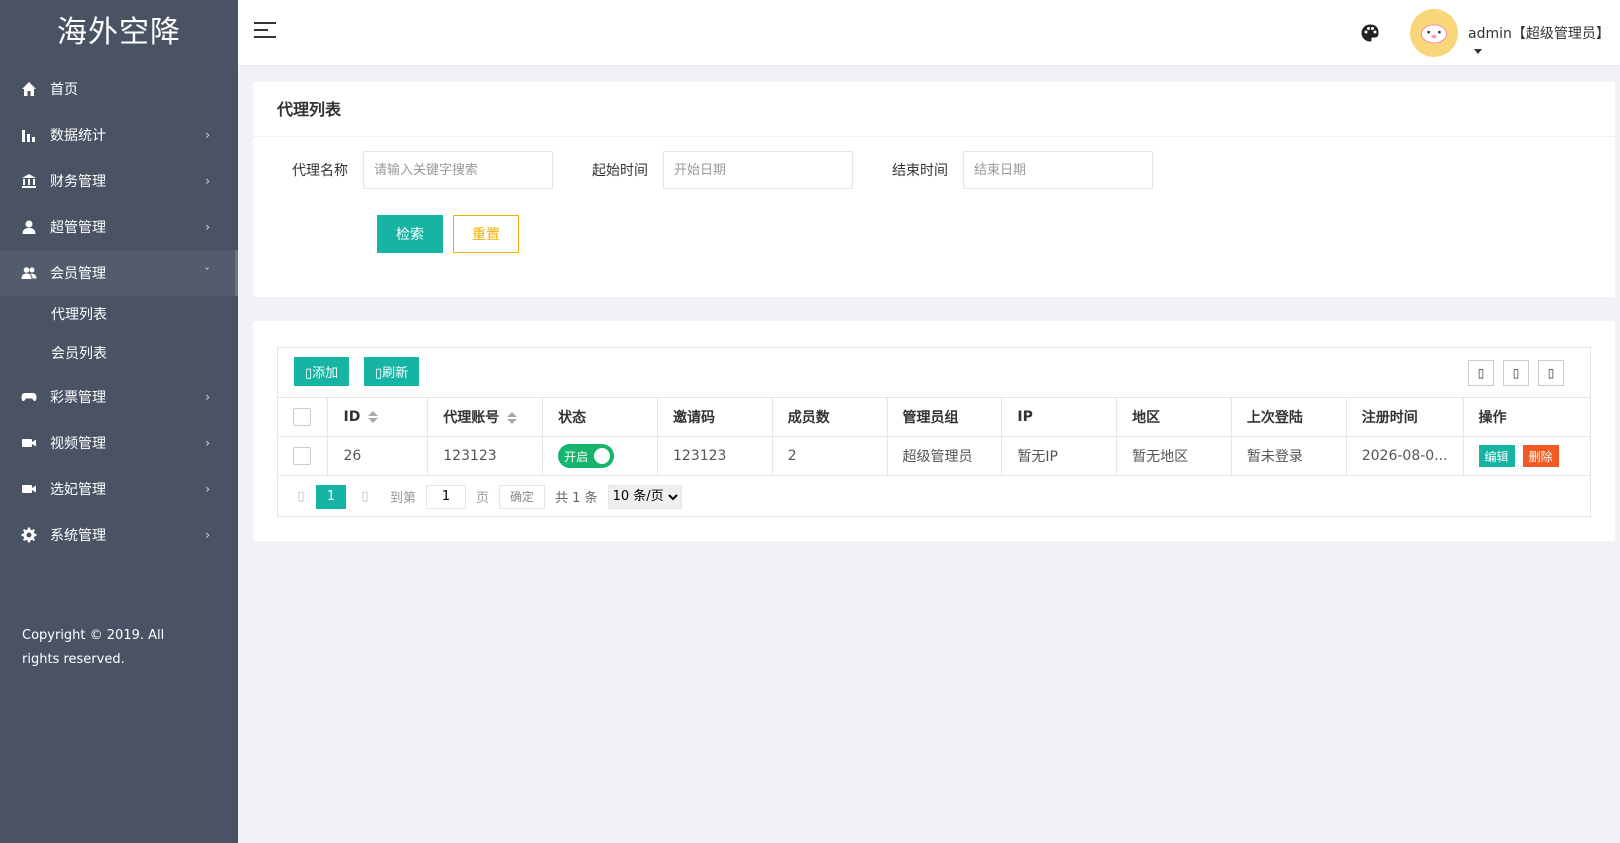 This screenshot has height=843, width=1620. Describe the element at coordinates (830, 456) in the screenshot. I see `cell-members: 2` at that location.